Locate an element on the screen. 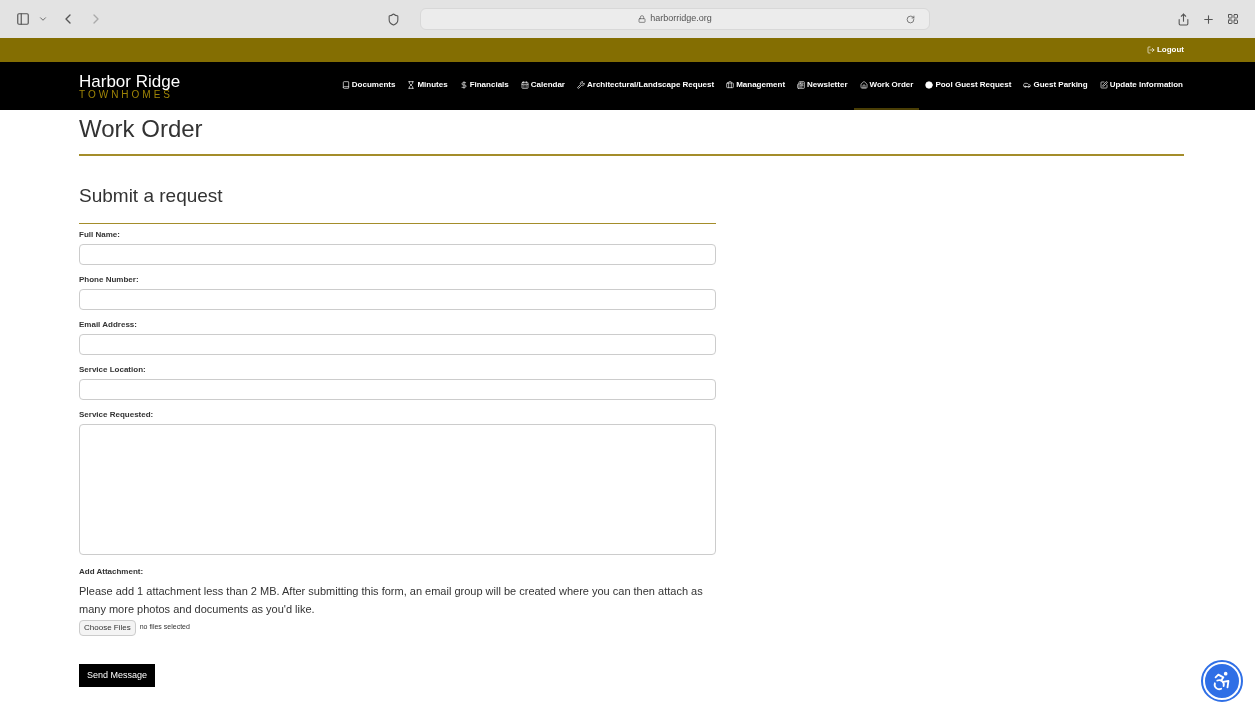 This screenshot has height=704, width=1255. form-heading: Submit a request is located at coordinates (151, 196).